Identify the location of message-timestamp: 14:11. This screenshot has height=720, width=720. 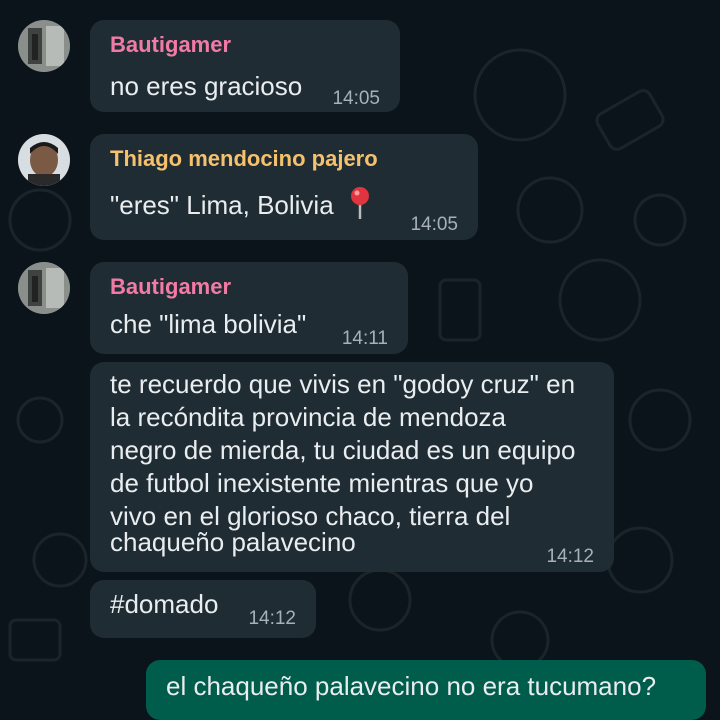
(364, 338).